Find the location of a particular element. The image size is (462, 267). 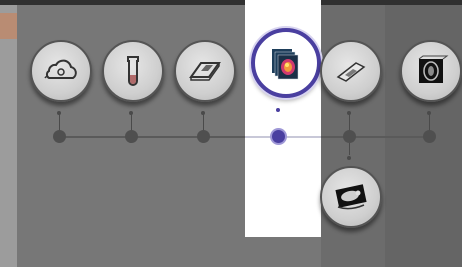

cloud-mouse-icon is located at coordinates (61, 71).